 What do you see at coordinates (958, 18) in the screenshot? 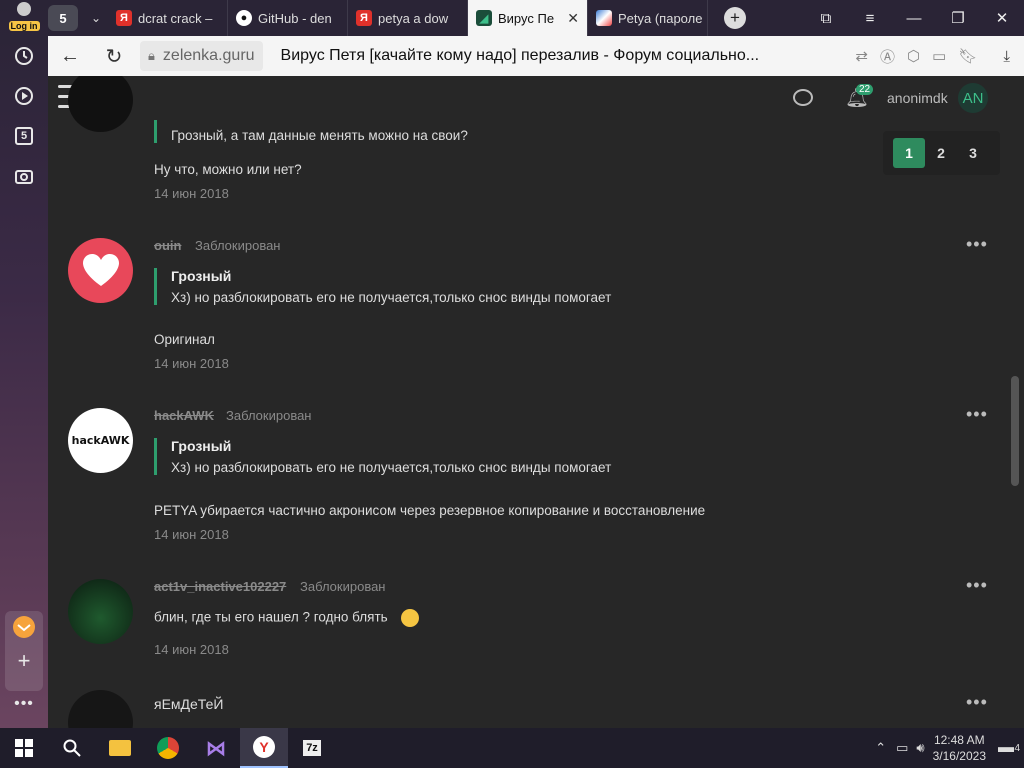
I see `restore-button: ❐` at bounding box center [958, 18].